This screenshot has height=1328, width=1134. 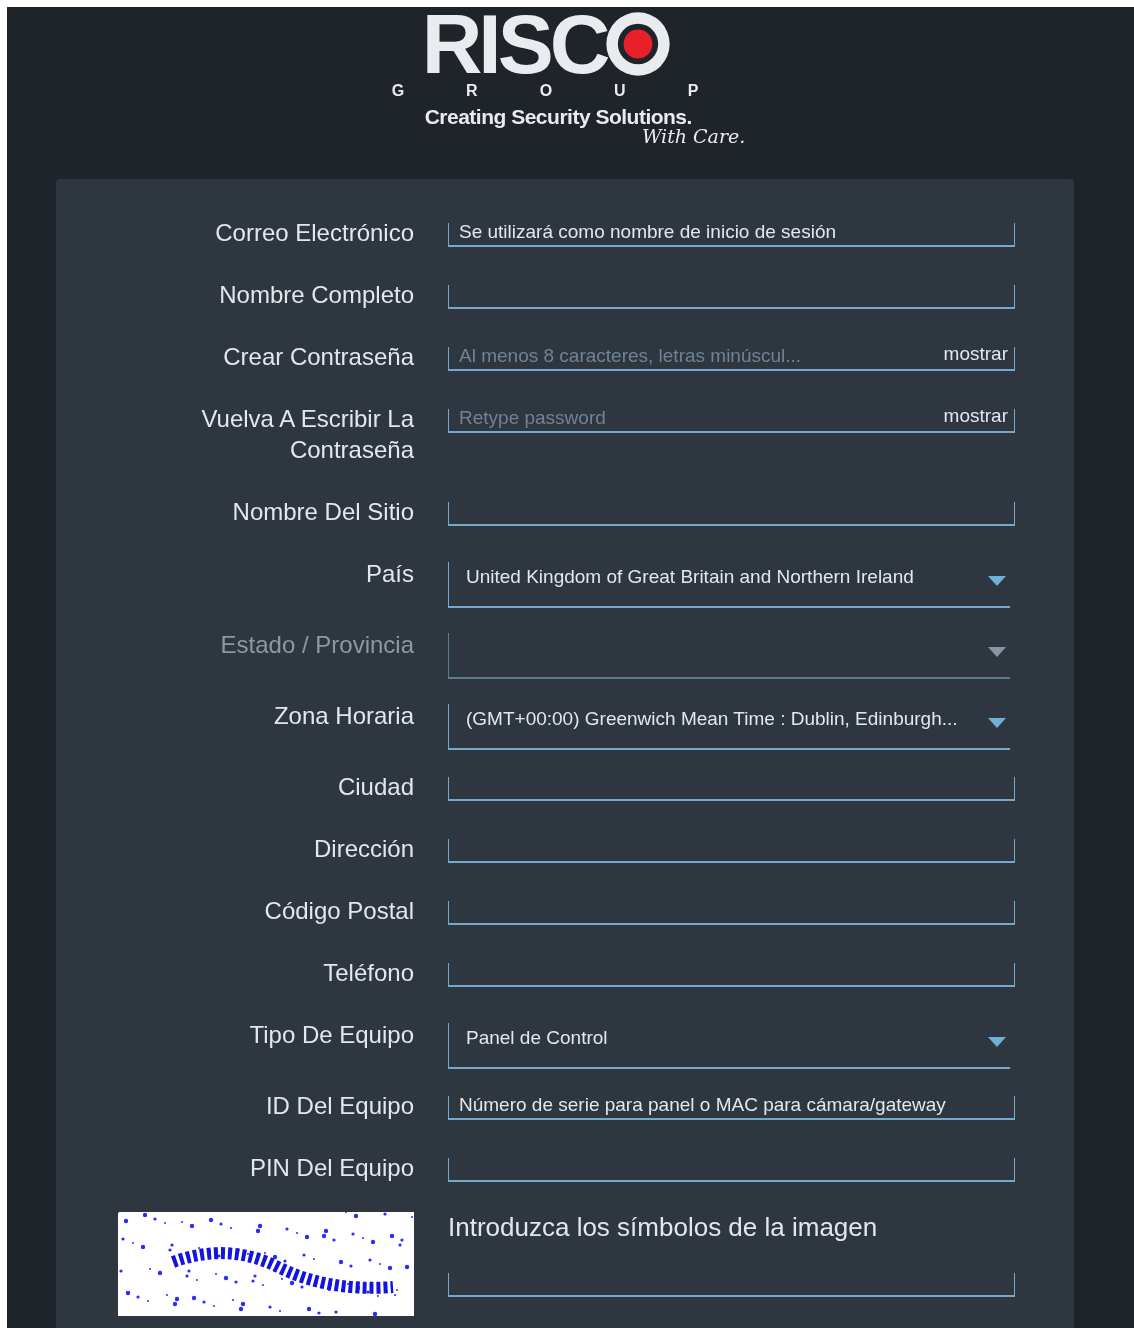 I want to click on password-field: Al menos 8 caracteres, letras minúscul... mostrar, so click(x=731, y=359).